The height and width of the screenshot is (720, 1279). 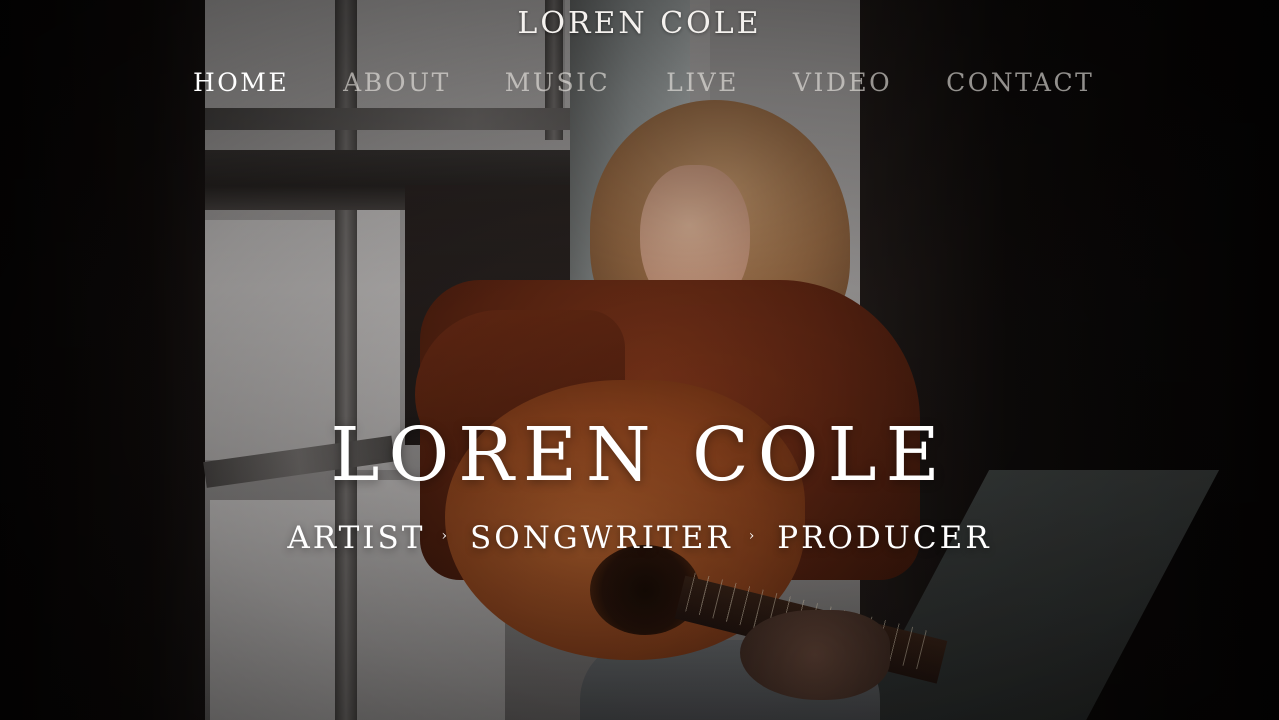 I want to click on nav-home: HOME, so click(x=241, y=82).